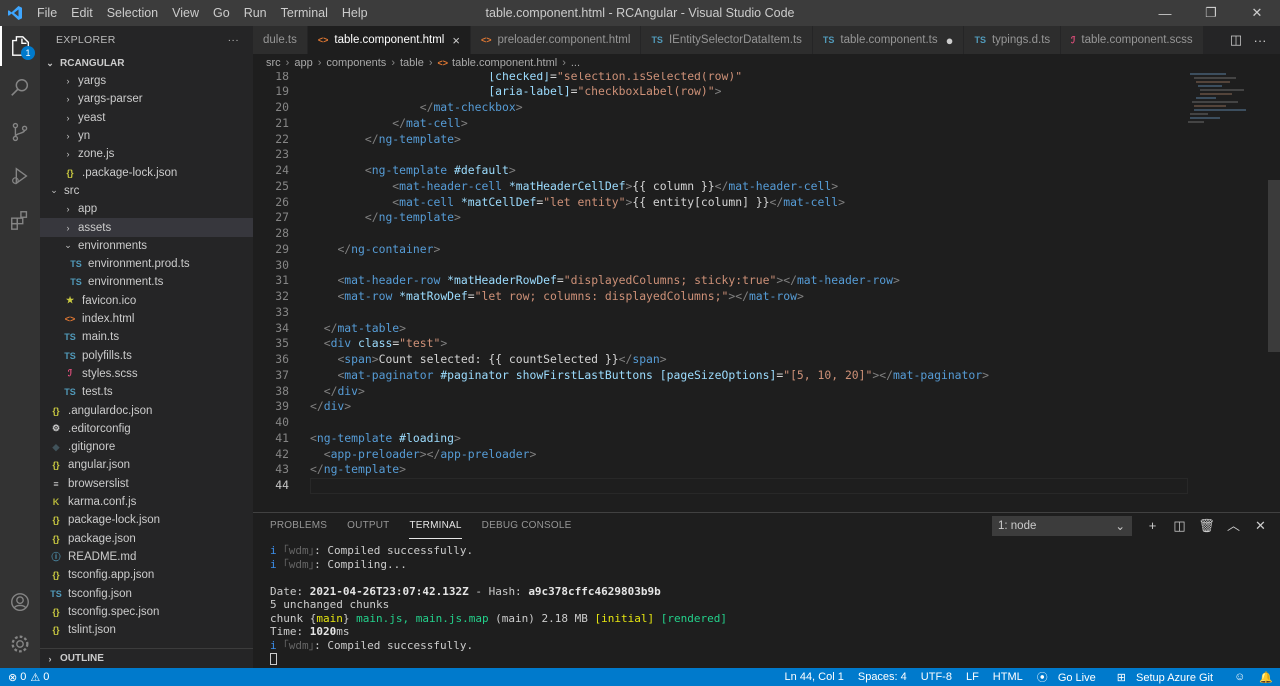  What do you see at coordinates (20, 176) in the screenshot?
I see `run-debug-icon` at bounding box center [20, 176].